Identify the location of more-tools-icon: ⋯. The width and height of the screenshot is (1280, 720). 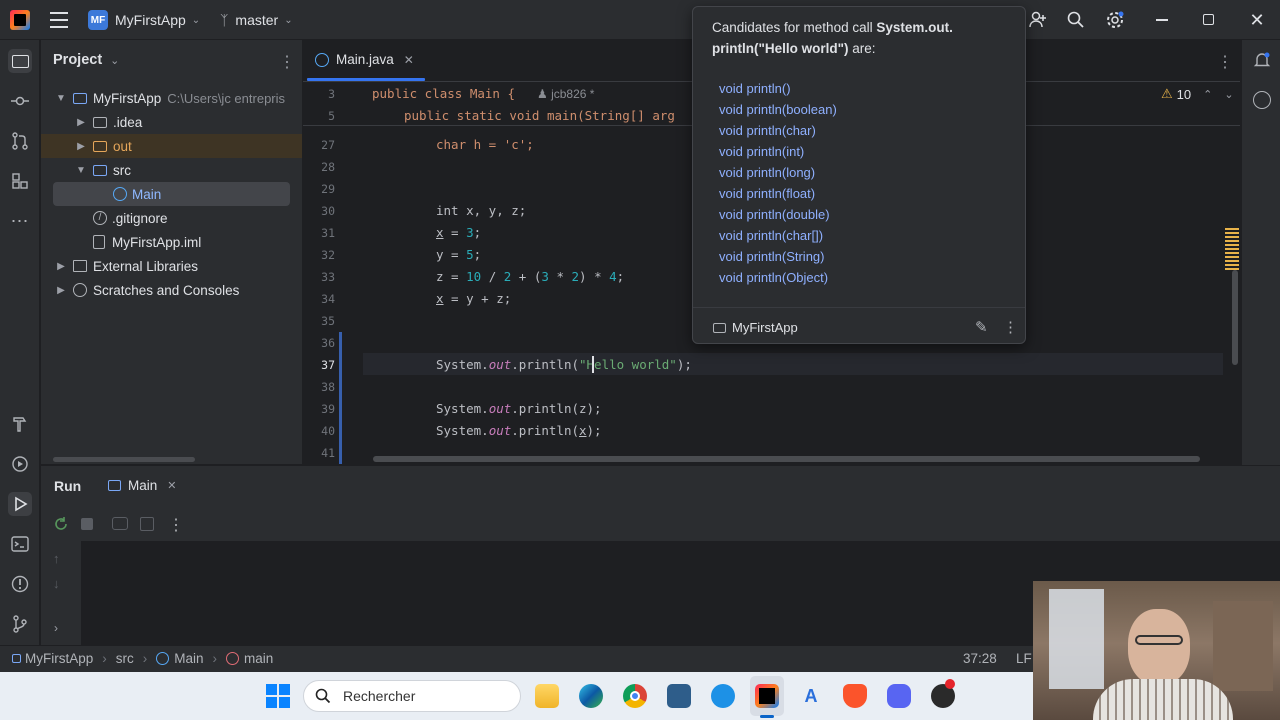
(20, 221).